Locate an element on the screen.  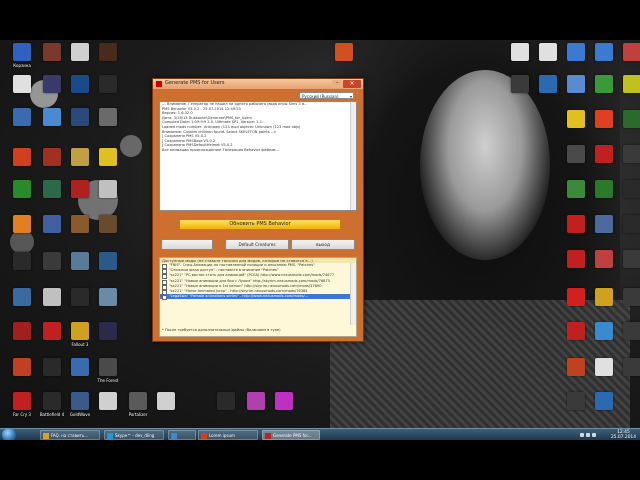
minimize-button: – is located at coordinates (337, 84).